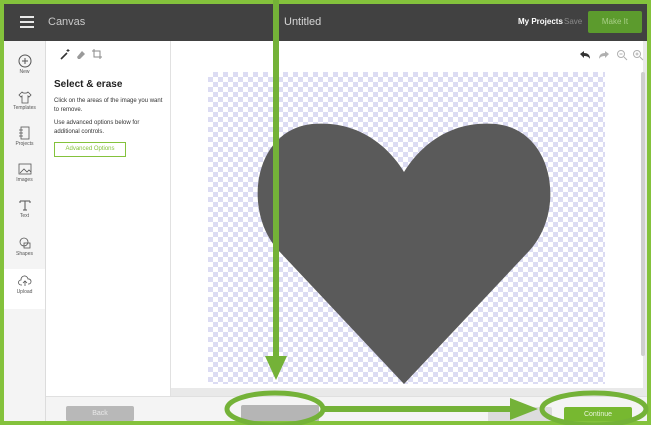  Describe the element at coordinates (90, 149) in the screenshot. I see `advanced-options-button: Advanced Options` at that location.